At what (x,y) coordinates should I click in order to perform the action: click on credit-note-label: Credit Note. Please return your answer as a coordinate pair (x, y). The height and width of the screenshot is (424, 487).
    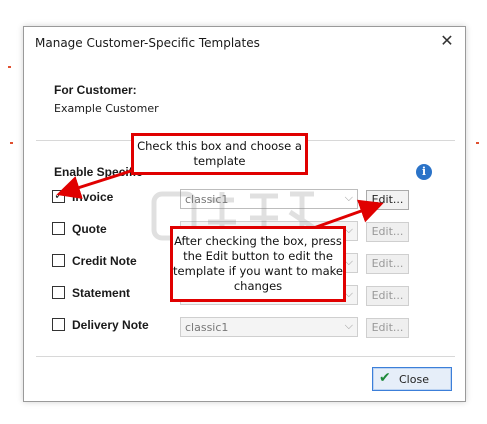
    Looking at the image, I should click on (104, 261).